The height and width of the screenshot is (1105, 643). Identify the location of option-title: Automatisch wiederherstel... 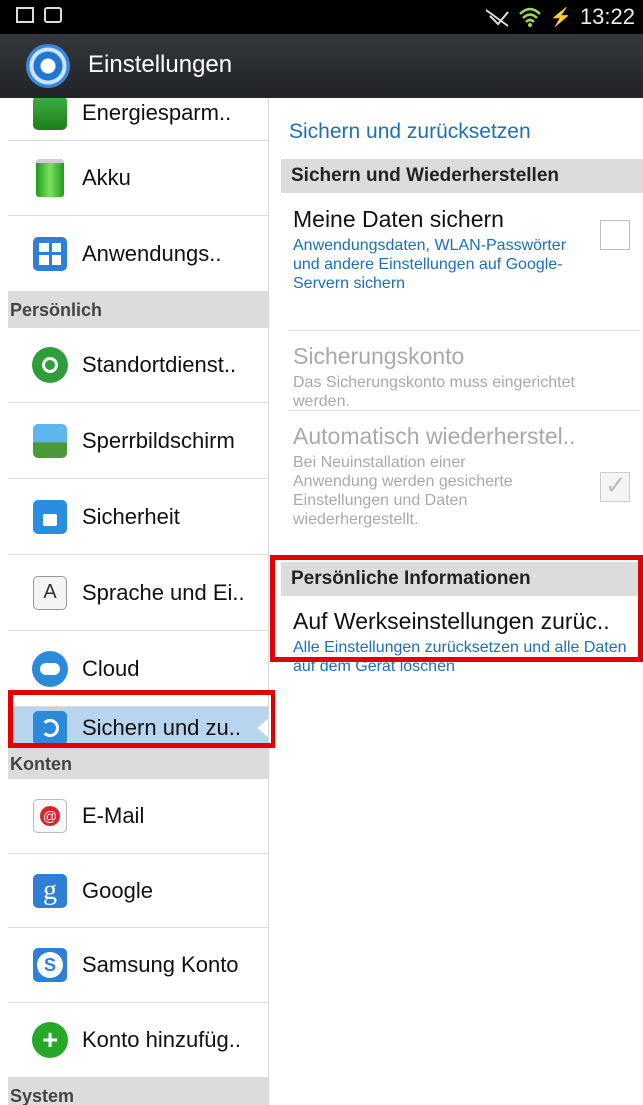
(434, 436).